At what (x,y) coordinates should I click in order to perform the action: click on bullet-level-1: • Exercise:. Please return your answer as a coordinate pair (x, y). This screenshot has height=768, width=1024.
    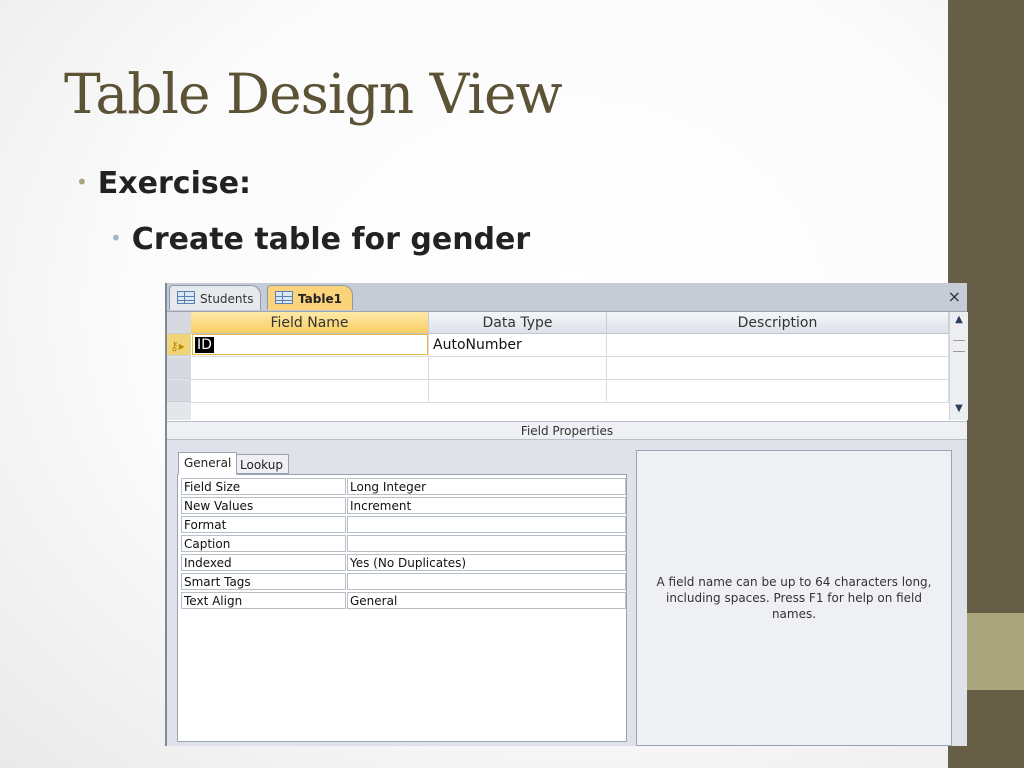
    Looking at the image, I should click on (163, 183).